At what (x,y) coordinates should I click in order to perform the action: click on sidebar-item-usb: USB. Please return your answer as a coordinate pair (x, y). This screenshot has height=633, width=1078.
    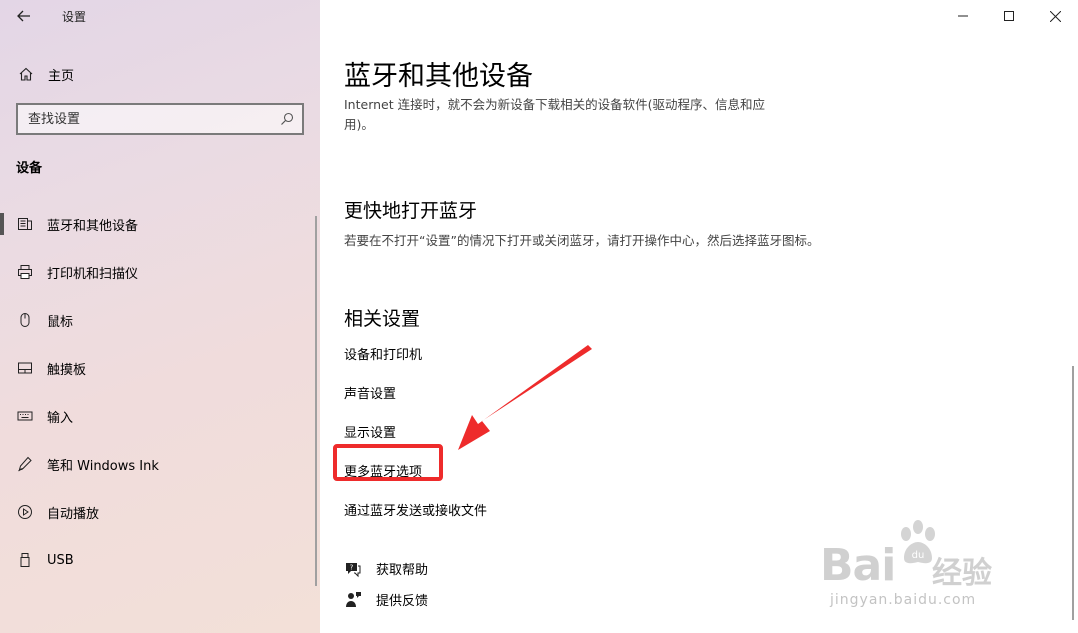
    Looking at the image, I should click on (160, 560).